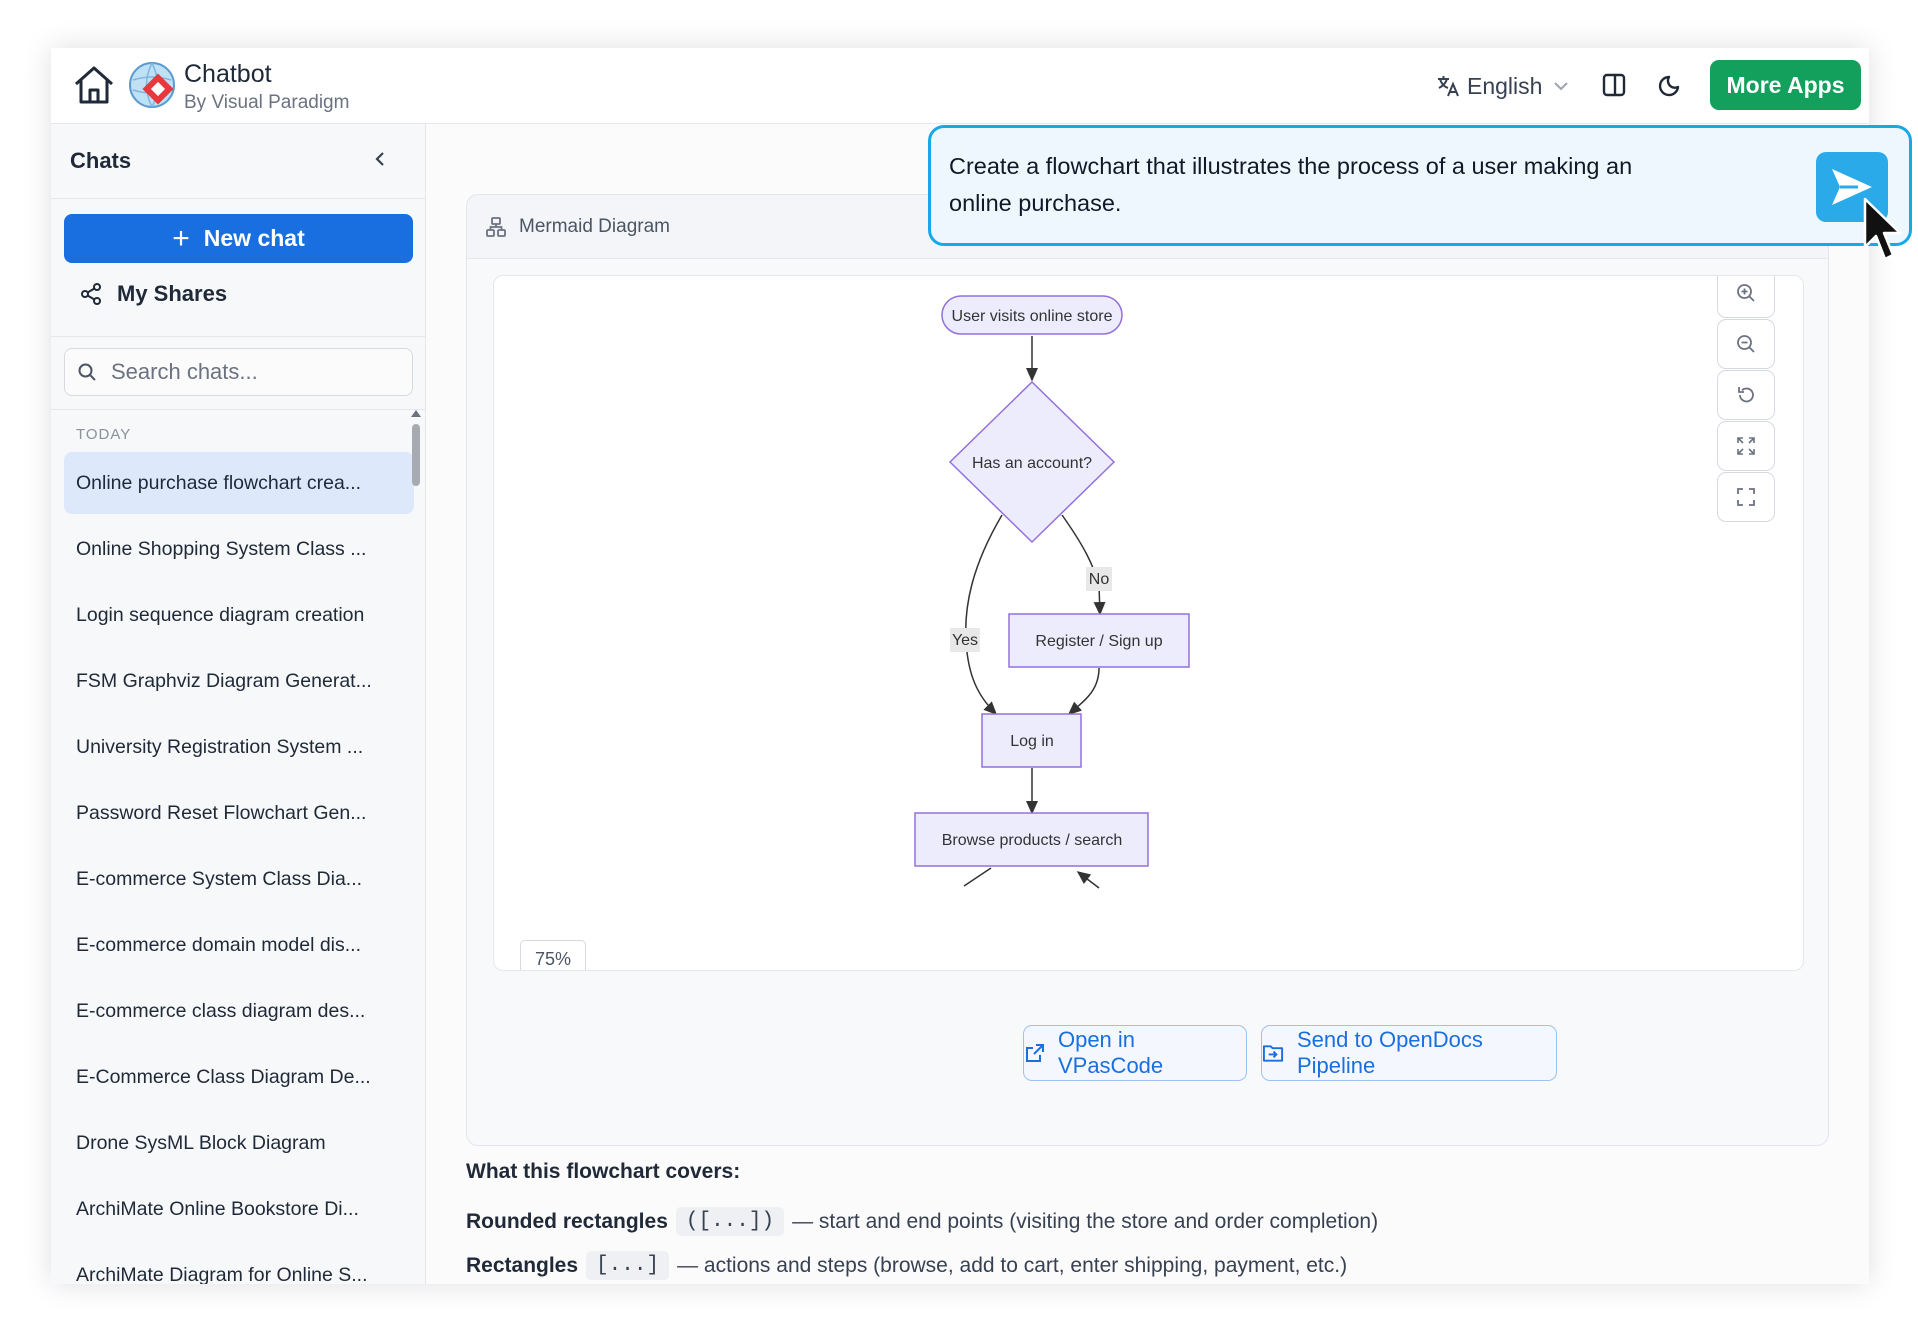  Describe the element at coordinates (152, 85) in the screenshot. I see `visual-paradigm-logo` at that location.